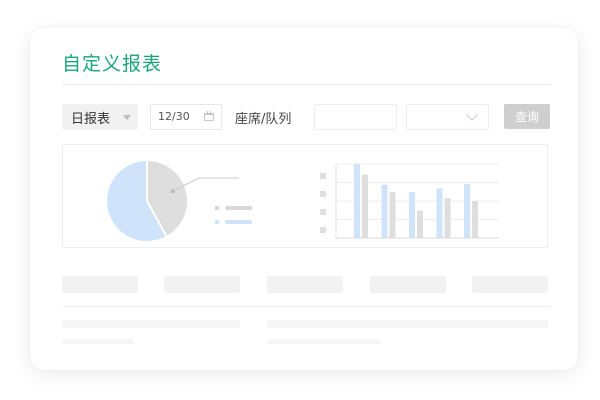  Describe the element at coordinates (209, 116) in the screenshot. I see `calendar-icon` at that location.